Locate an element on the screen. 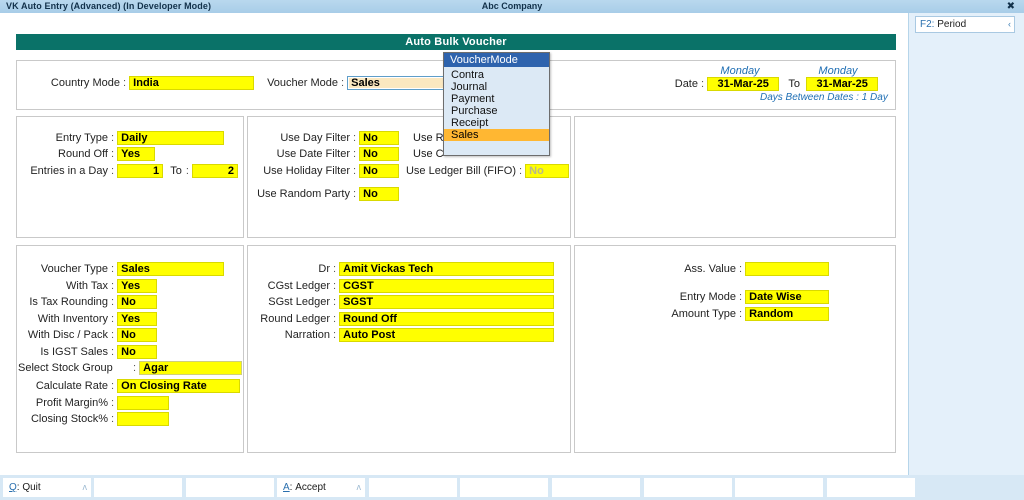 This screenshot has width=1024, height=500. field-amount-type: Amount Type : Random is located at coordinates (745, 314).